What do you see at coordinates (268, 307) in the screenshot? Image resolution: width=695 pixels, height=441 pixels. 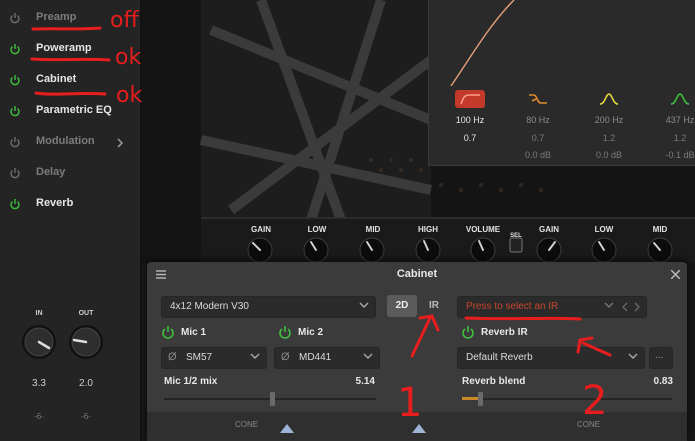 I see `cabinet-model-select: 4x12 Modern V30` at bounding box center [268, 307].